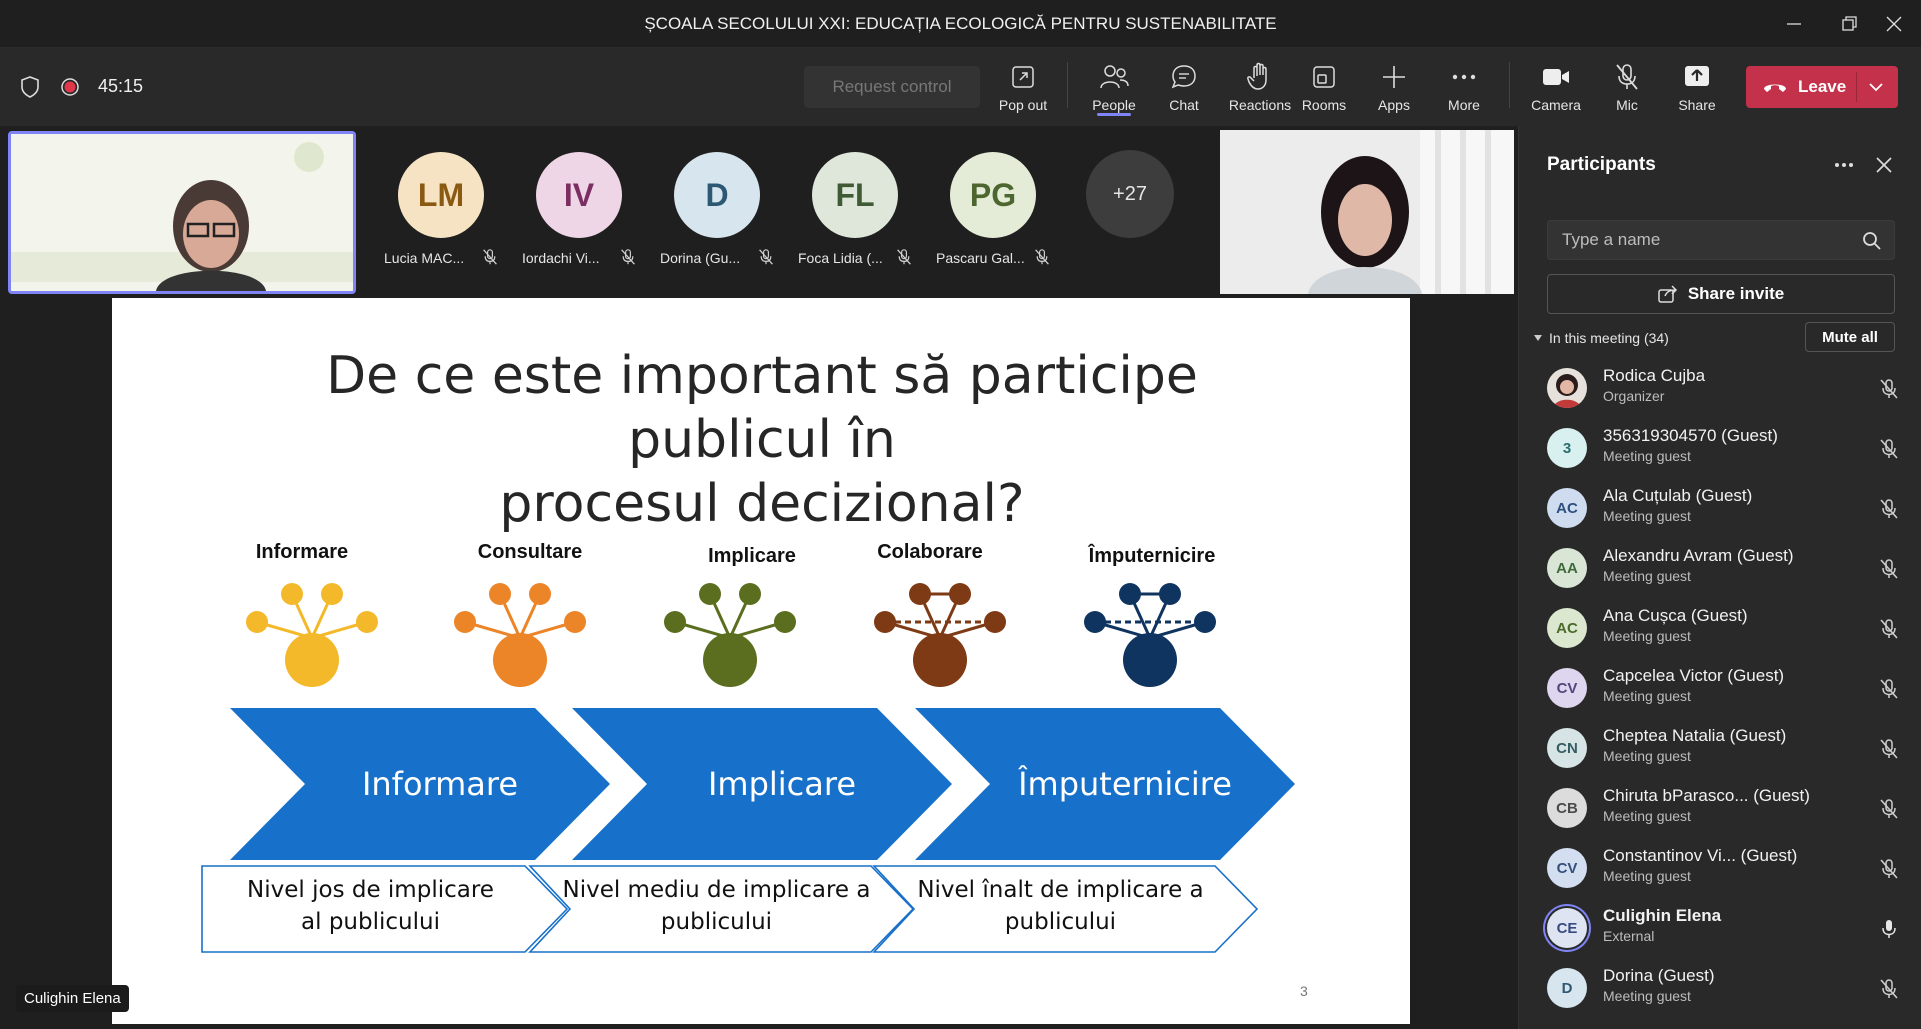 This screenshot has height=1029, width=1921. What do you see at coordinates (1567, 628) in the screenshot?
I see `avatar: AC` at bounding box center [1567, 628].